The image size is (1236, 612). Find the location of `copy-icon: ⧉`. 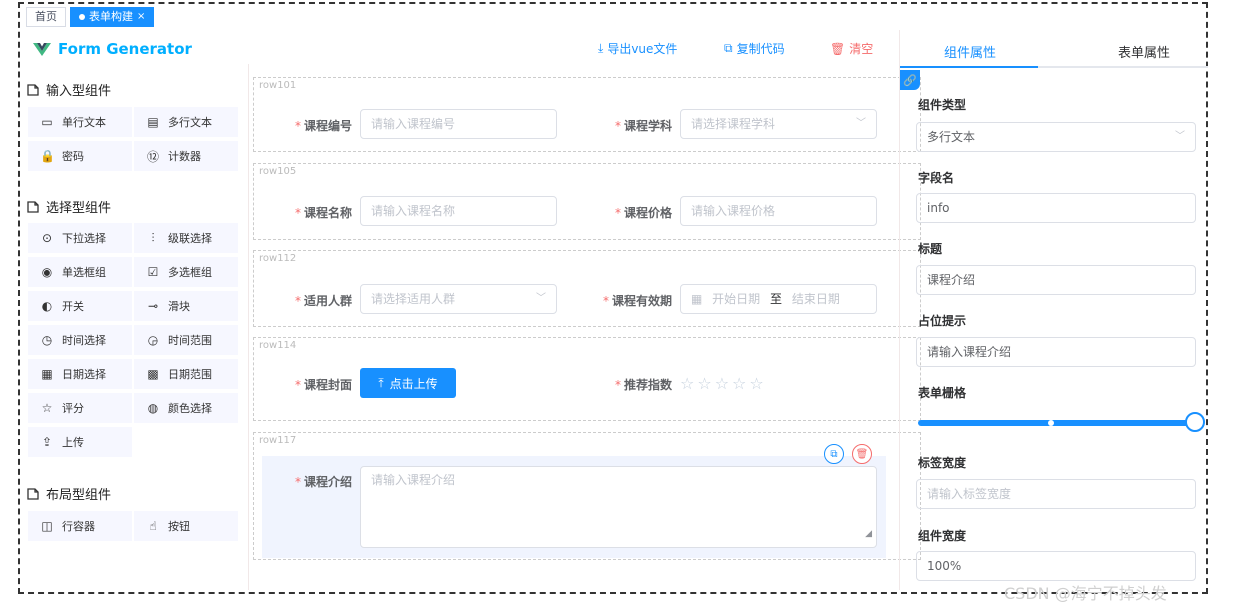

copy-icon: ⧉ is located at coordinates (728, 48).